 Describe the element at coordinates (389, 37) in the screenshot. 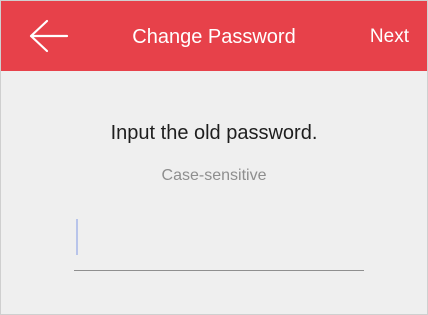

I see `next-button: Next` at that location.